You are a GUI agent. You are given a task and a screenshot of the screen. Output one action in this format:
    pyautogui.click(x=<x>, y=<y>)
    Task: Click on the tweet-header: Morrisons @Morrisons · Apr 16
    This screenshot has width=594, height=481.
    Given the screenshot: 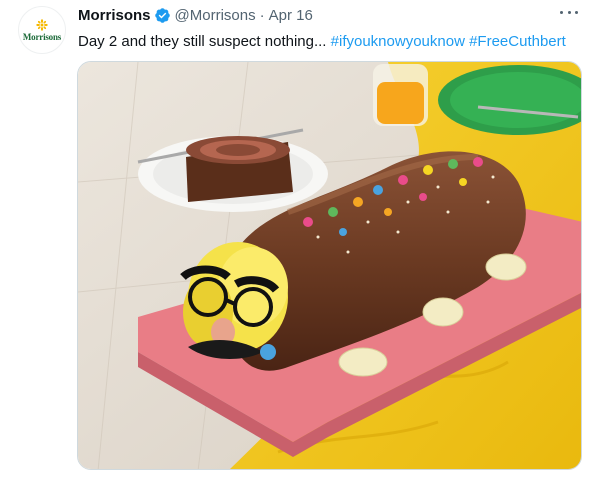 What is the action you would take?
    pyautogui.click(x=195, y=15)
    